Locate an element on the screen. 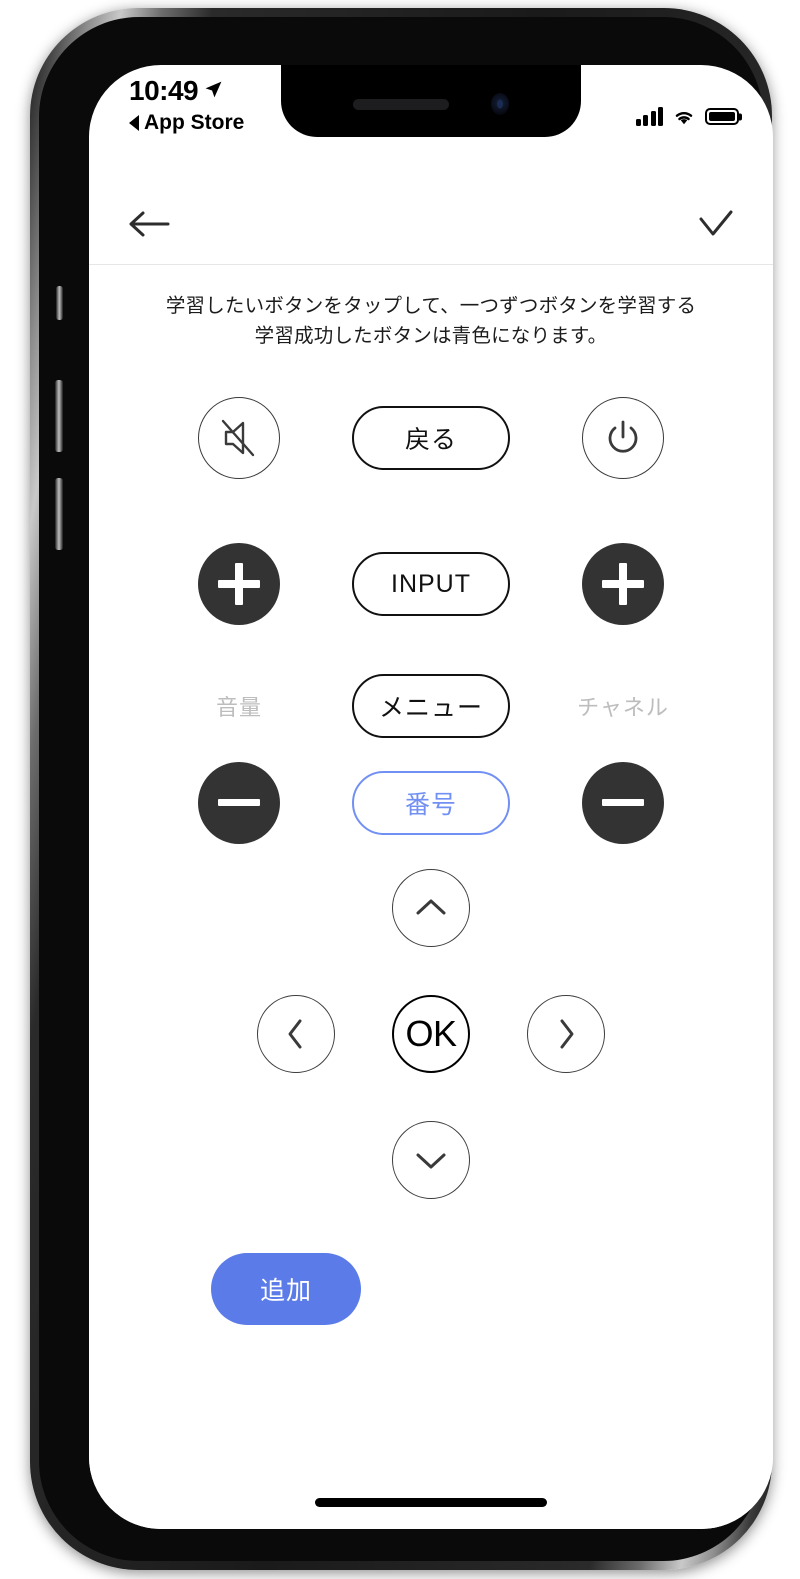 Image resolution: width=800 pixels, height=1579 pixels. status-bar-back-to-app: App Store is located at coordinates (186, 122).